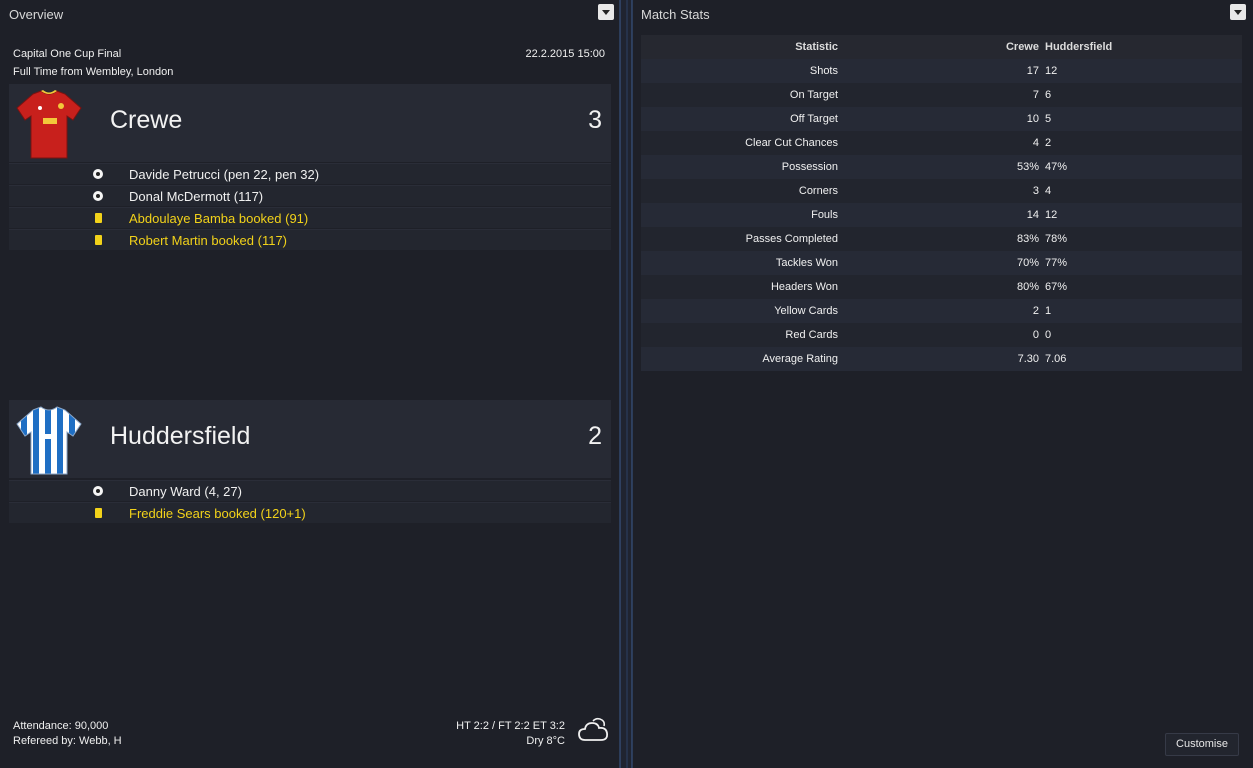 This screenshot has height=768, width=1253. What do you see at coordinates (1027, 167) in the screenshot?
I see `stat-home-value: 53%` at bounding box center [1027, 167].